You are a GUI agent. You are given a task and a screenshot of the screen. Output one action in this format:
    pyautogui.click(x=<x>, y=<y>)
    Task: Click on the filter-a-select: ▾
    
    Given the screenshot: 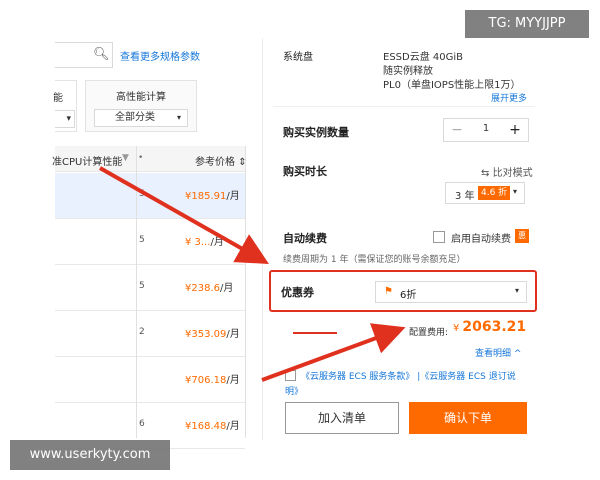 What is the action you would take?
    pyautogui.click(x=65, y=119)
    